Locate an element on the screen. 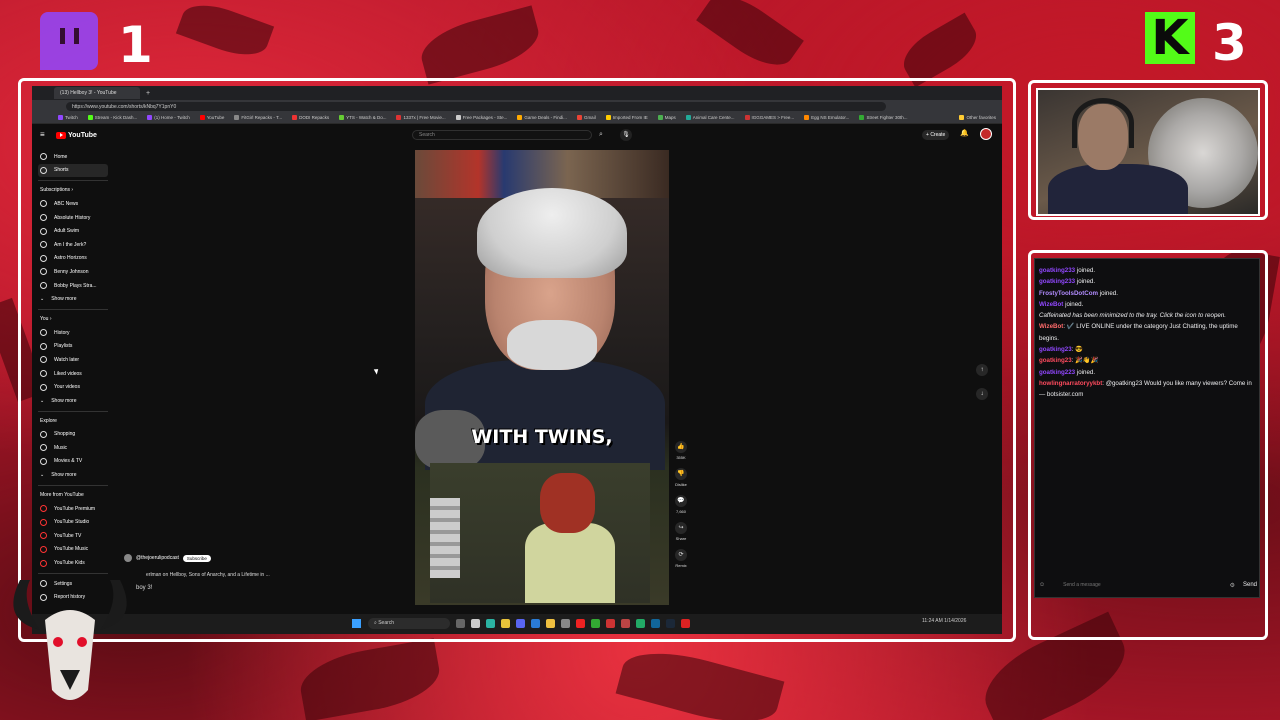  youtube-logo: YouTube is located at coordinates (76, 135).